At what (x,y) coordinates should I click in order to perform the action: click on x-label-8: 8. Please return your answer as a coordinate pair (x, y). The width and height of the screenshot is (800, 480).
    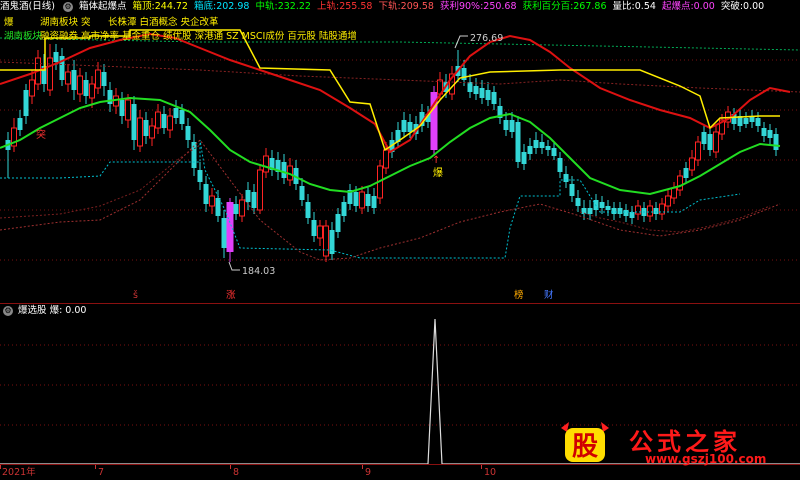
    Looking at the image, I should click on (236, 472).